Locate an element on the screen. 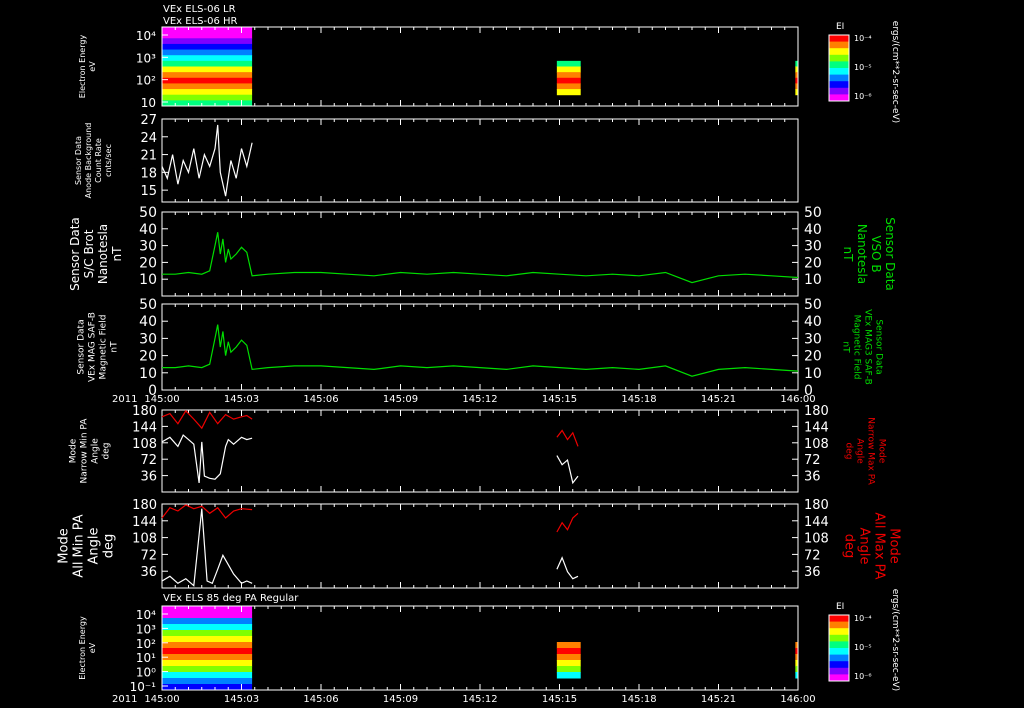  colorbar-top-tick: 10⁻⁶ is located at coordinates (863, 96).